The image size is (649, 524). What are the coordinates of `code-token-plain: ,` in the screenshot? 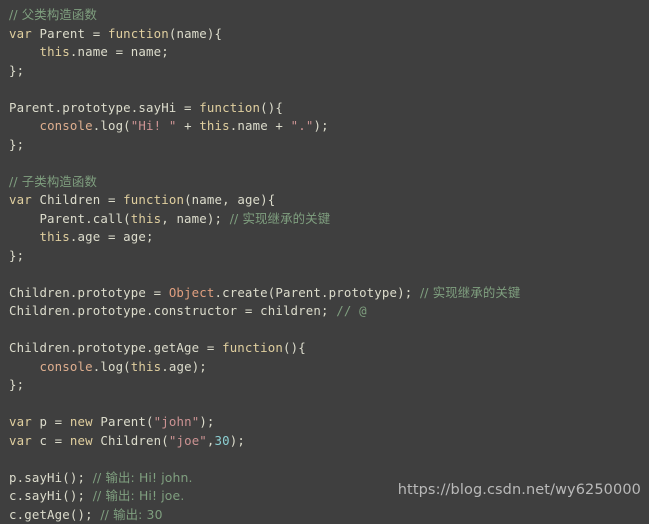 It's located at (211, 440).